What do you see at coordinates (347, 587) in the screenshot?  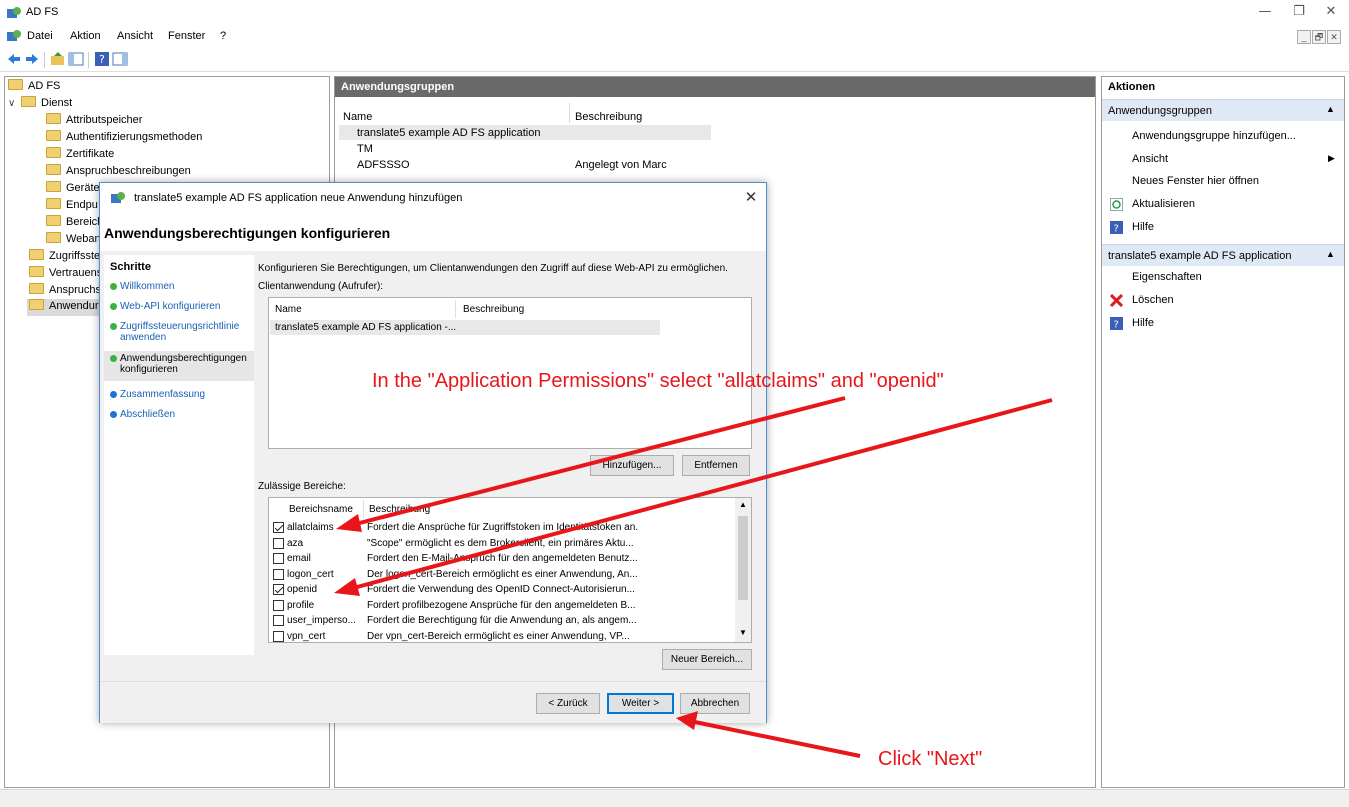 I see `arrowhead-openid` at bounding box center [347, 587].